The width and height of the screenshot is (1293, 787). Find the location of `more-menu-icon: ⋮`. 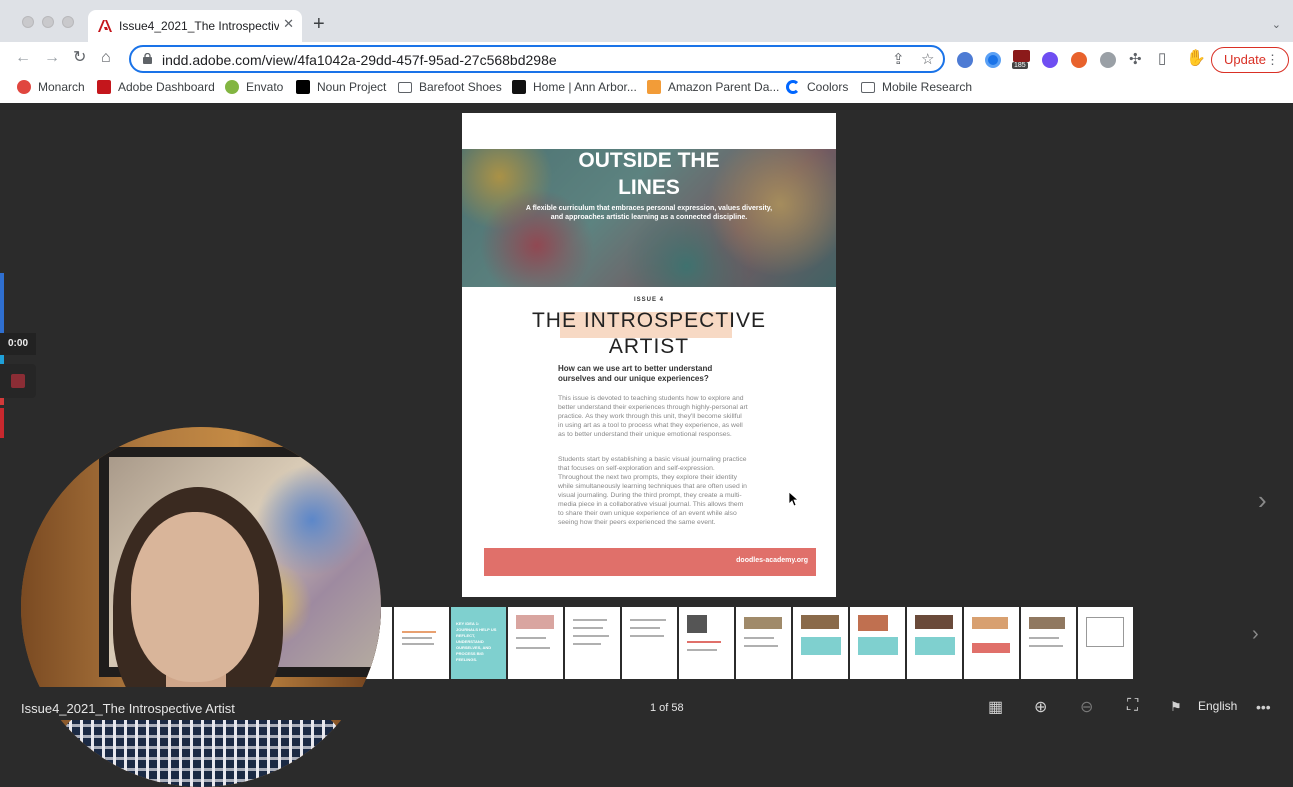

more-menu-icon: ⋮ is located at coordinates (1272, 60).